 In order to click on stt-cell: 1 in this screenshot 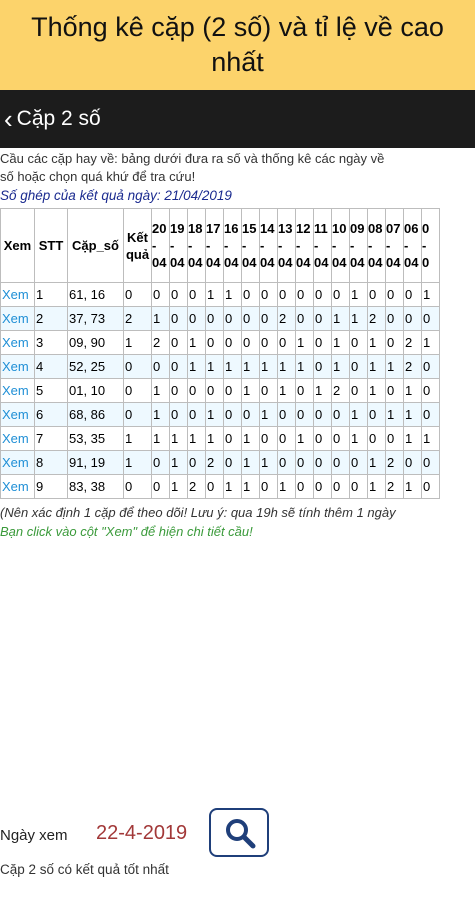, I will do `click(51, 294)`.